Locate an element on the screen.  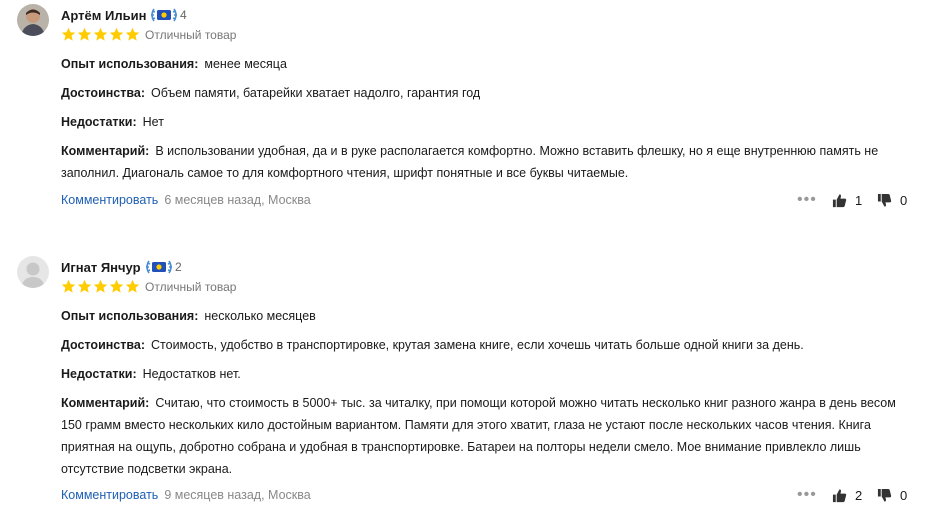
experience-value: менее месяца is located at coordinates (245, 64).